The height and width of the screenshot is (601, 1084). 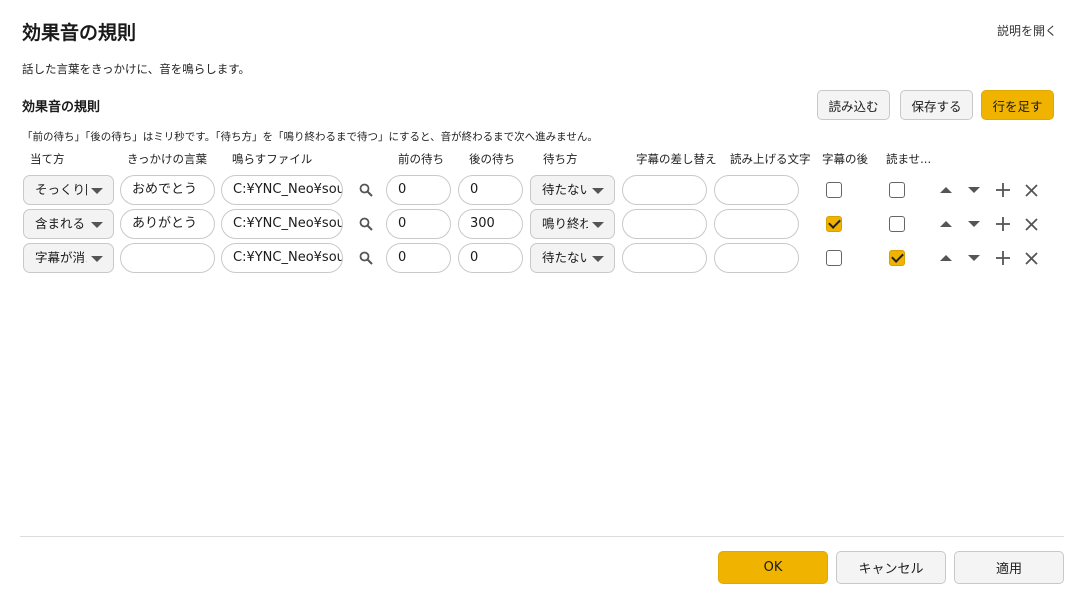 What do you see at coordinates (79, 33) in the screenshot?
I see `dialog-title: 効果音の規則` at bounding box center [79, 33].